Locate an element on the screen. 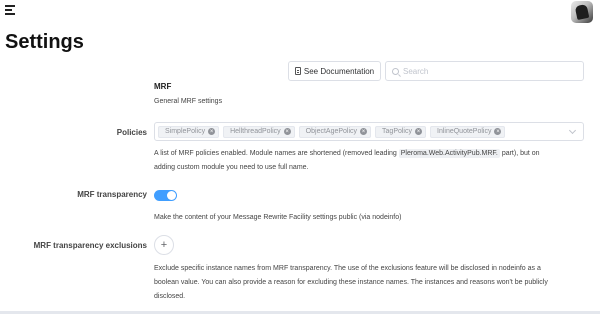  policy-tag: InlineQuotePolicy × is located at coordinates (468, 131).